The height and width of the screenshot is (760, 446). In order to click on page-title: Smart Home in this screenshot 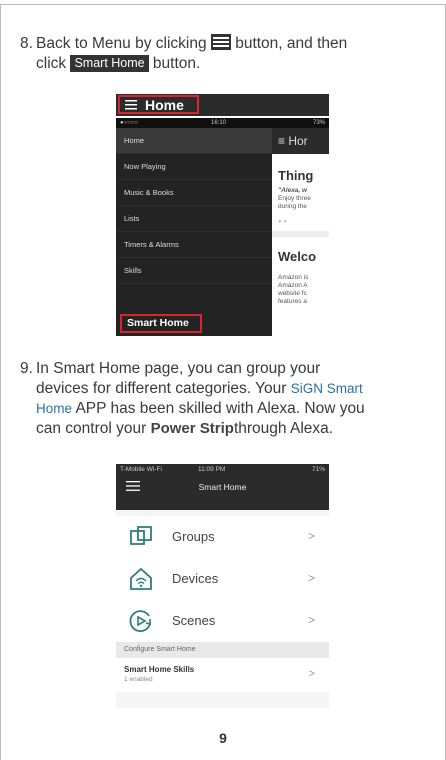, I will do `click(222, 487)`.